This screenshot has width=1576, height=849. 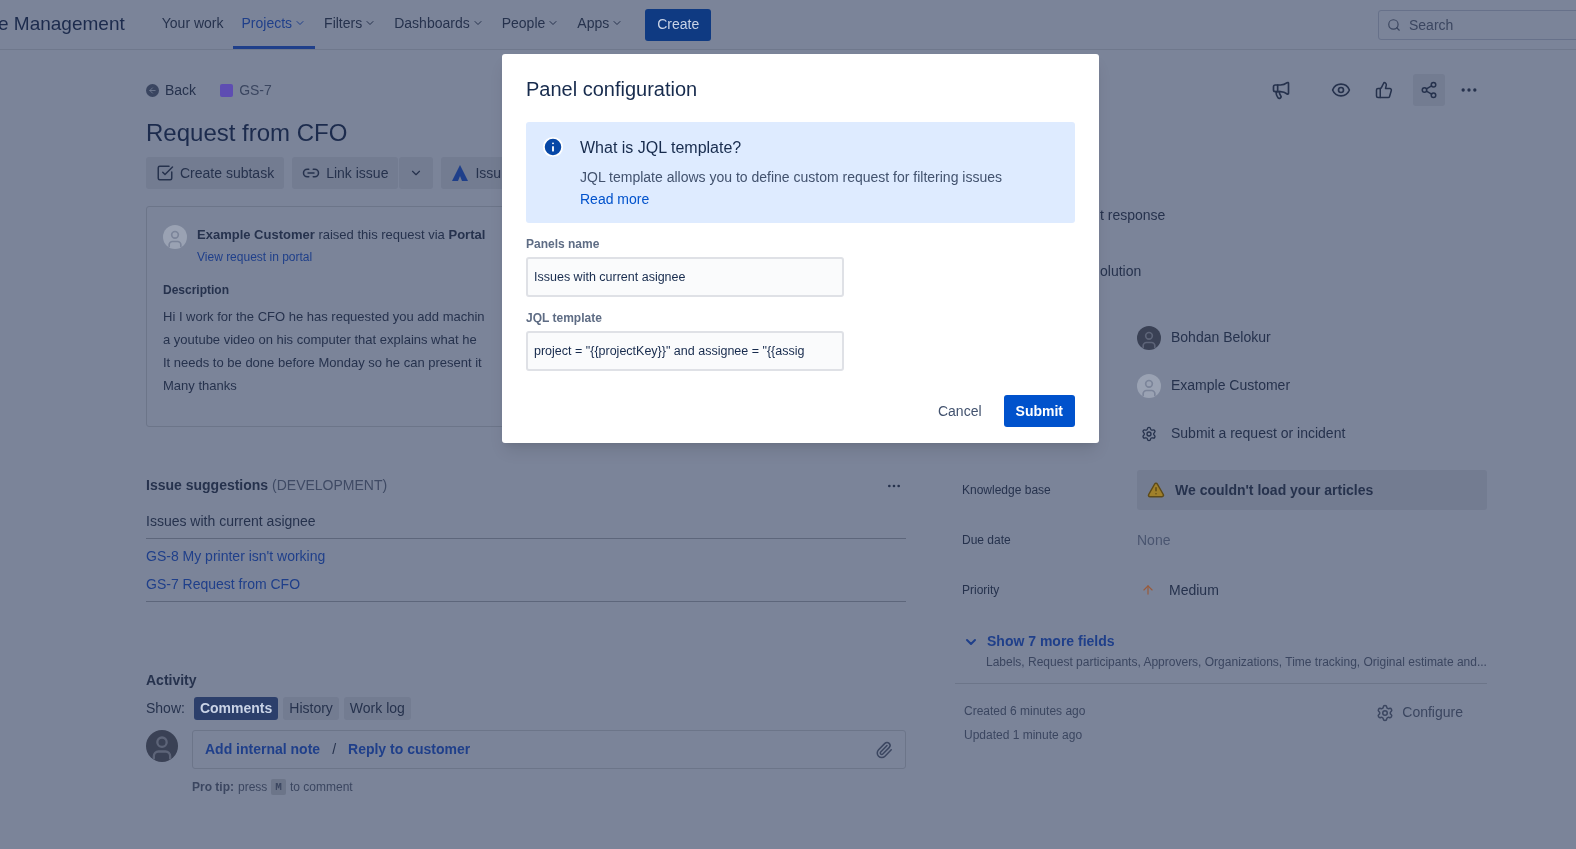 What do you see at coordinates (1156, 490) in the screenshot?
I see `warning-icon` at bounding box center [1156, 490].